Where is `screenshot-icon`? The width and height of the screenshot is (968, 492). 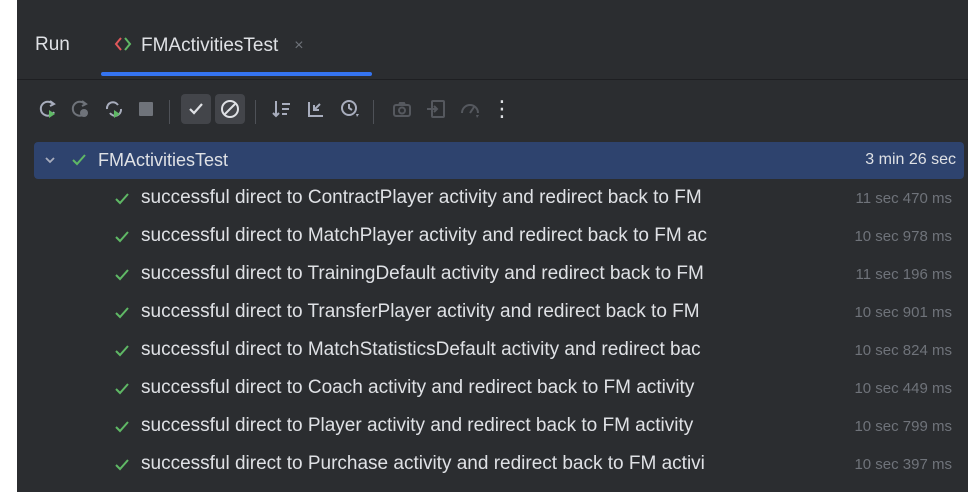 screenshot-icon is located at coordinates (402, 109).